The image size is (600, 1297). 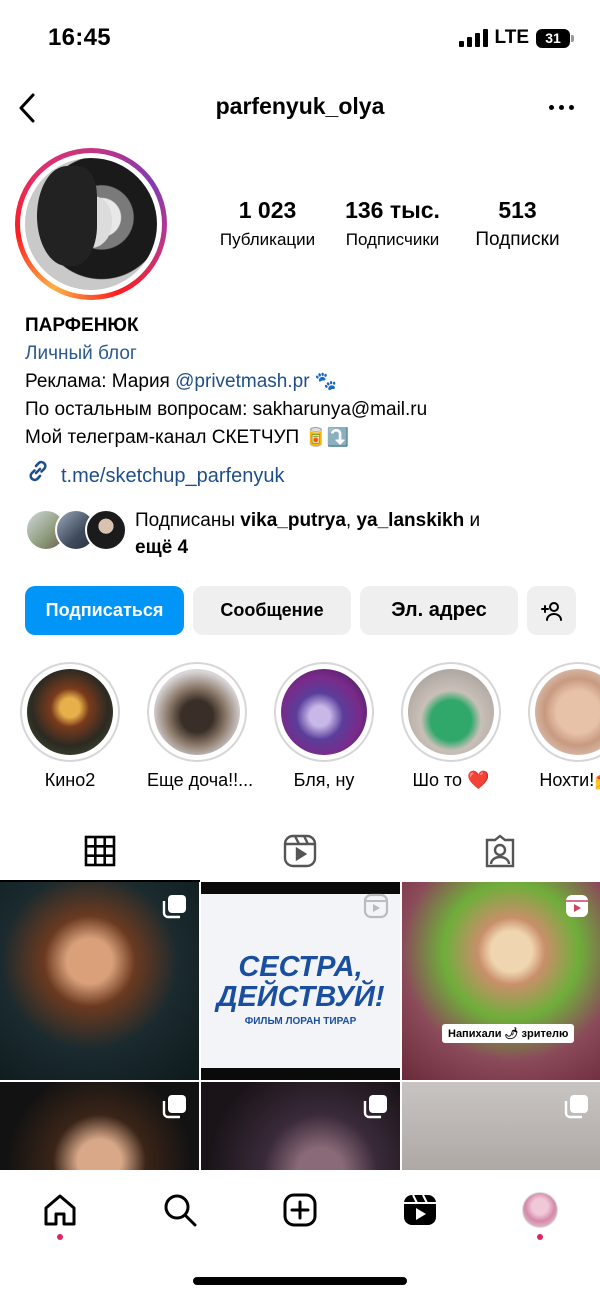 I want to click on network-type: LTE, so click(x=511, y=37).